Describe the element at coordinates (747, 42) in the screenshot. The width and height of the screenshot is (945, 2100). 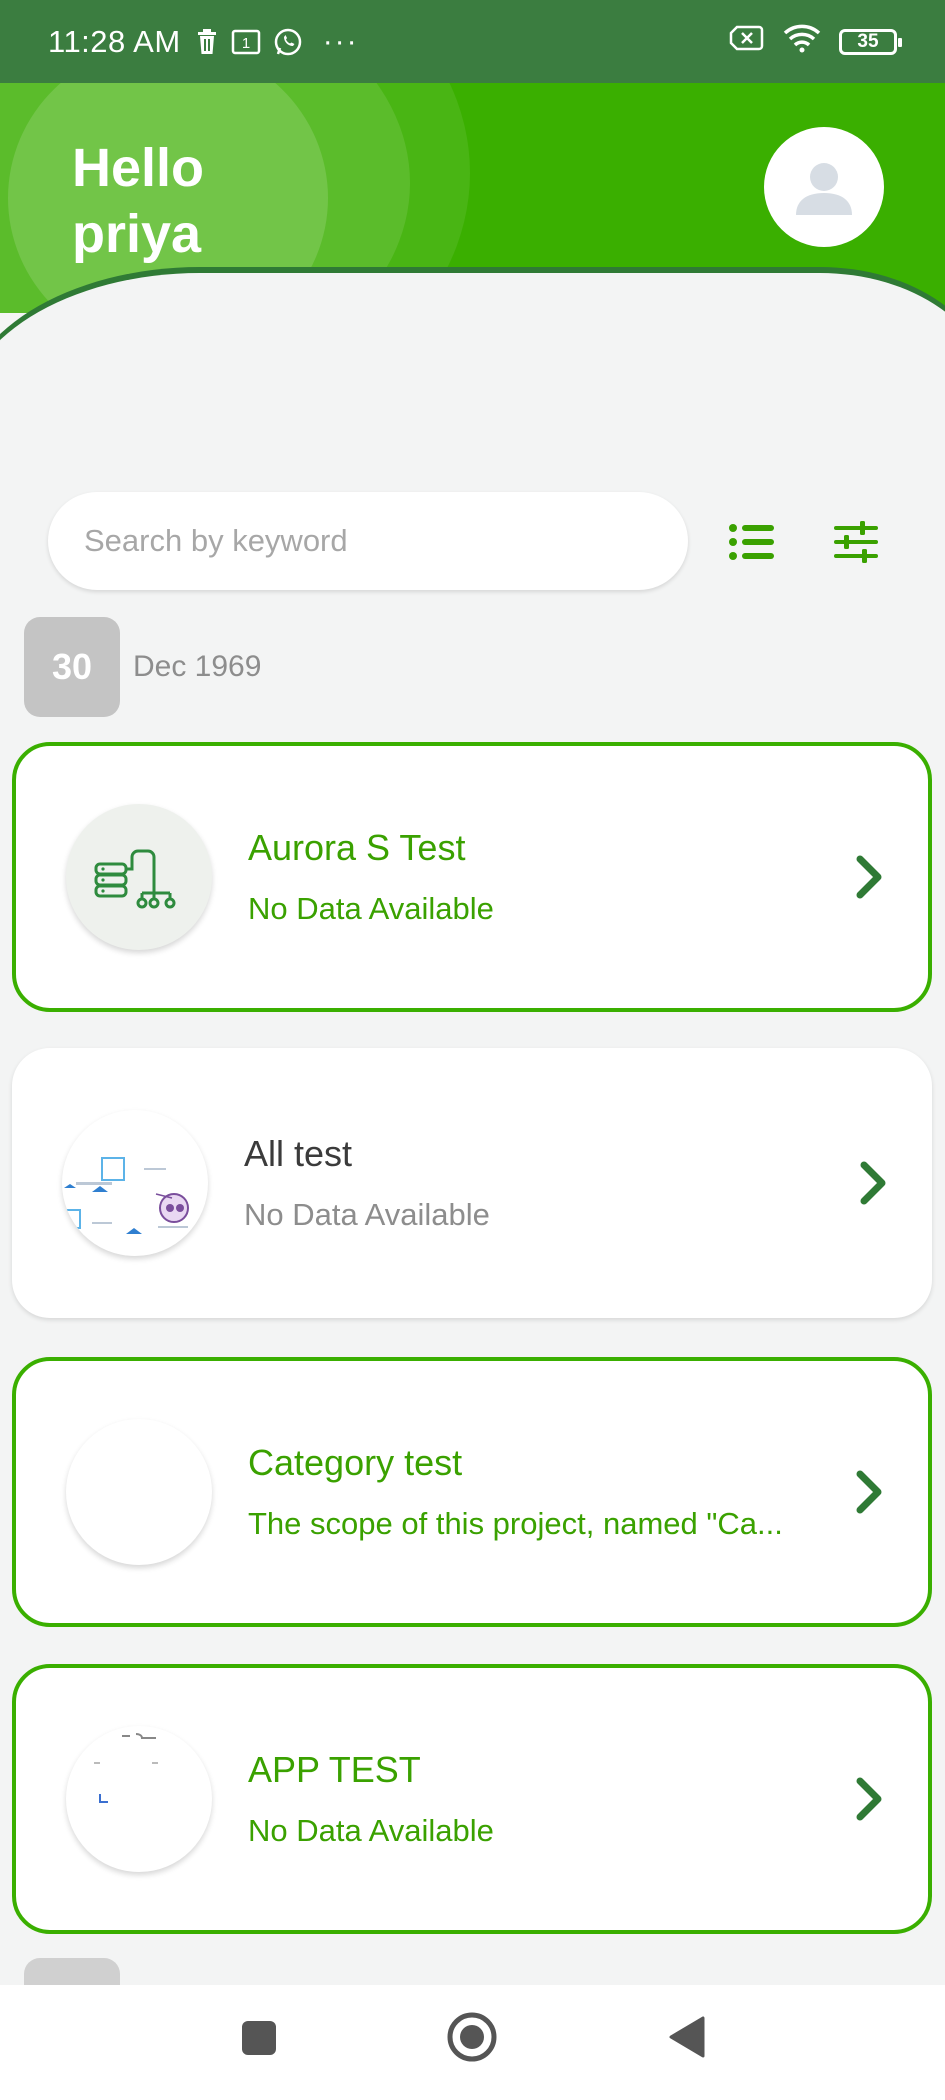
I see `no-sim-icon` at that location.